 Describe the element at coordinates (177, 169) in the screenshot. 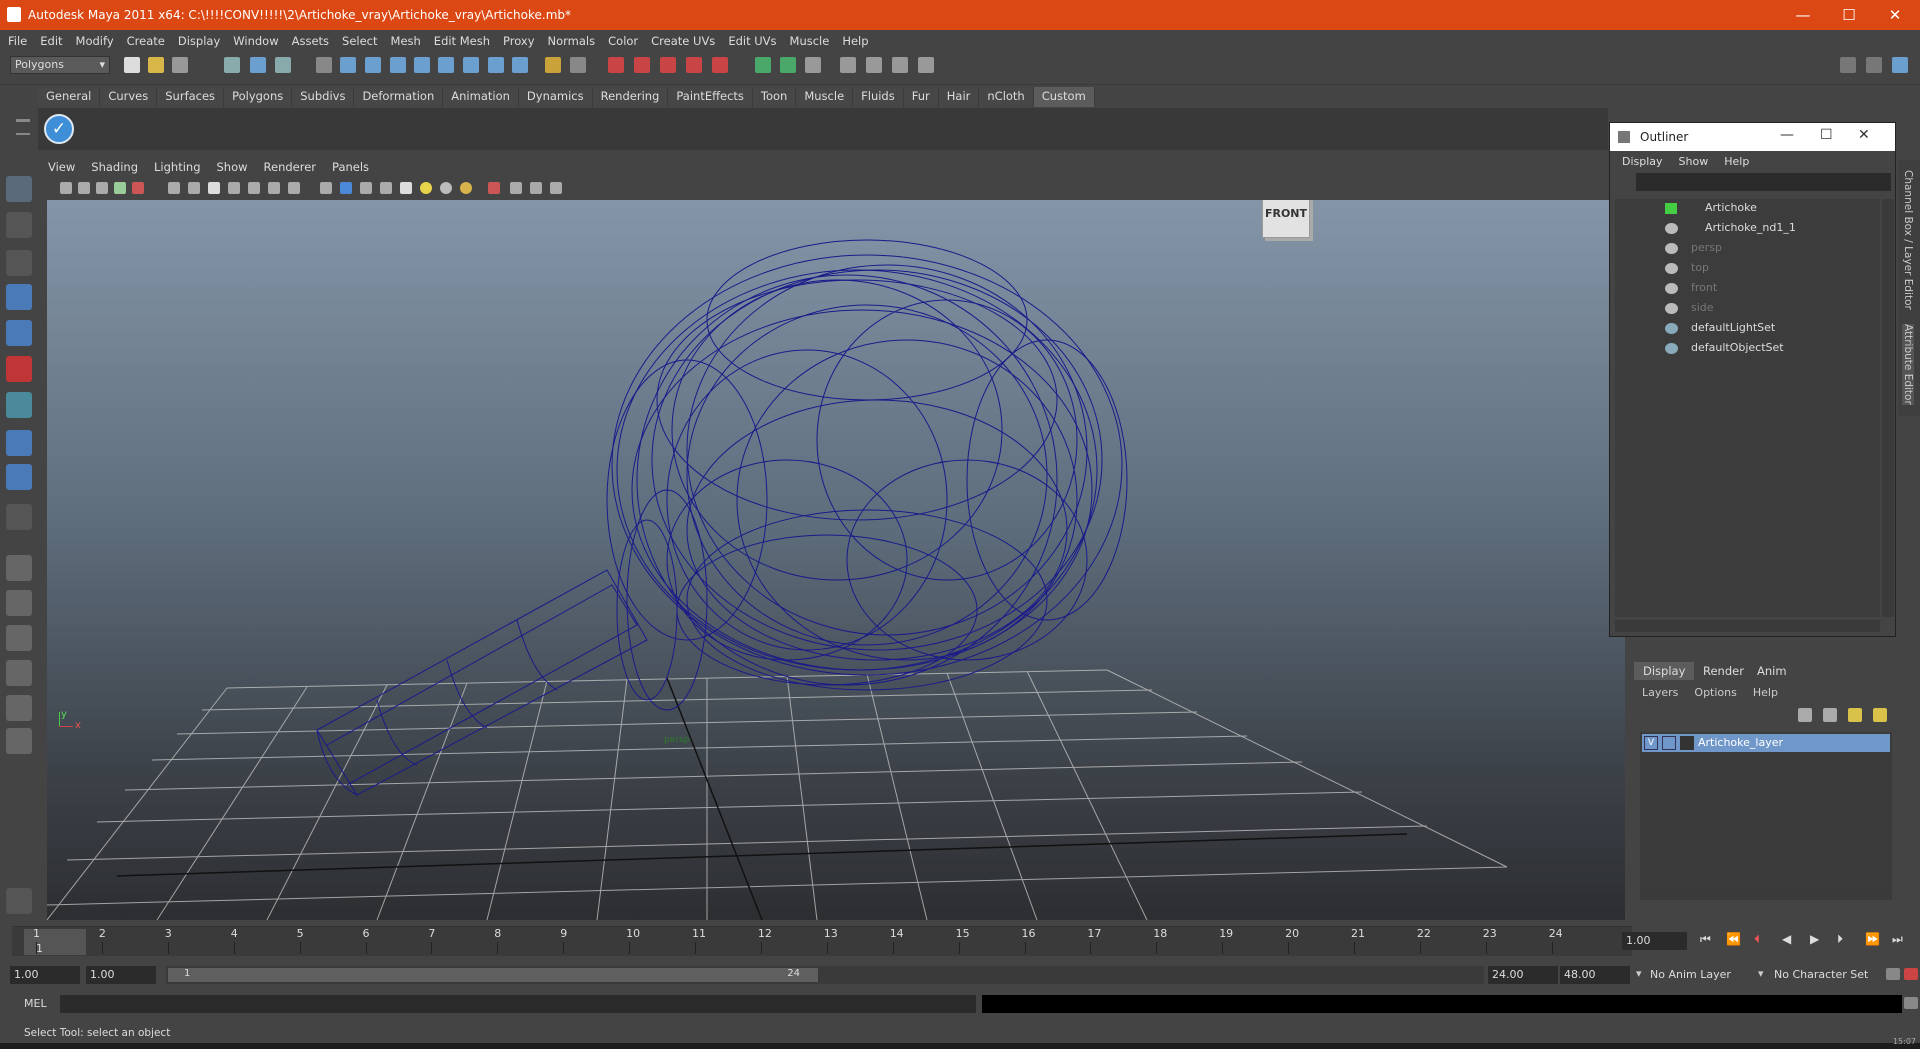

I see `viewport-menu-lighting: Lighting` at that location.